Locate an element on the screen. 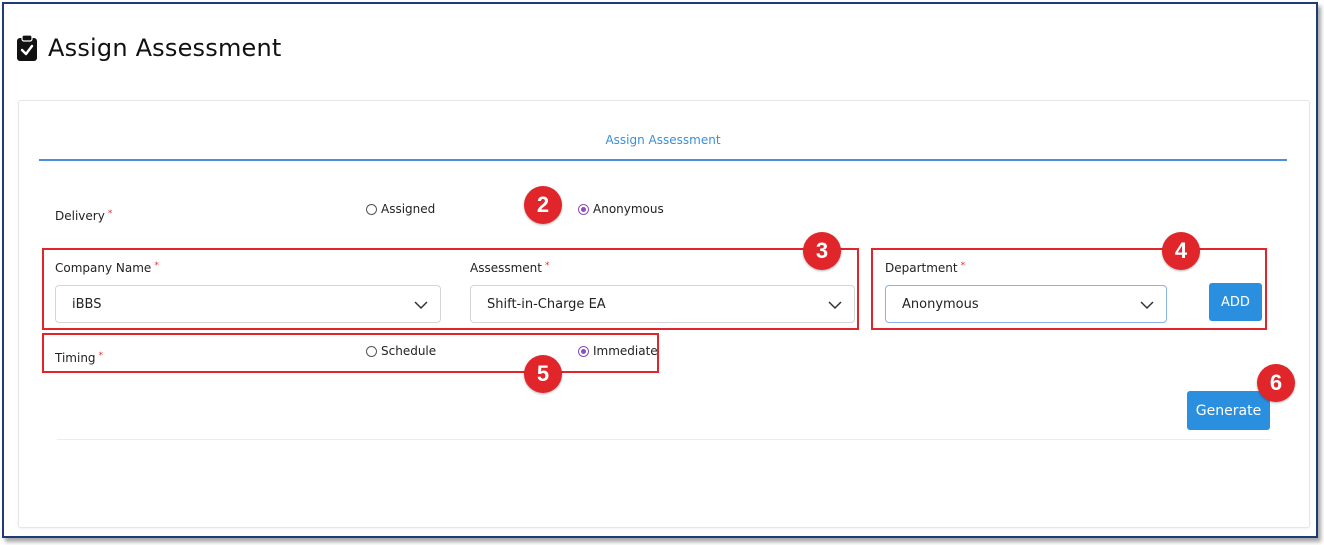 The height and width of the screenshot is (545, 1324). callout-badge-5: 5 is located at coordinates (543, 374).